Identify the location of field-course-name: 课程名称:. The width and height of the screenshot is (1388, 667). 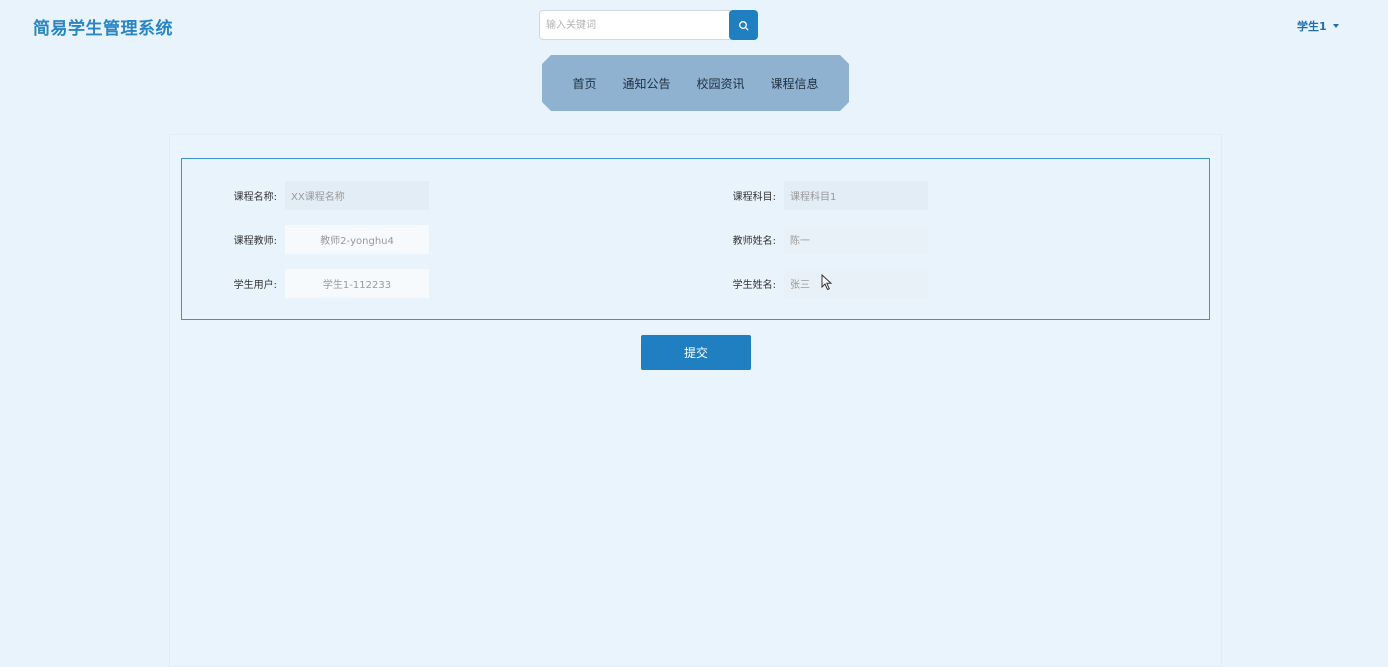
(328, 195).